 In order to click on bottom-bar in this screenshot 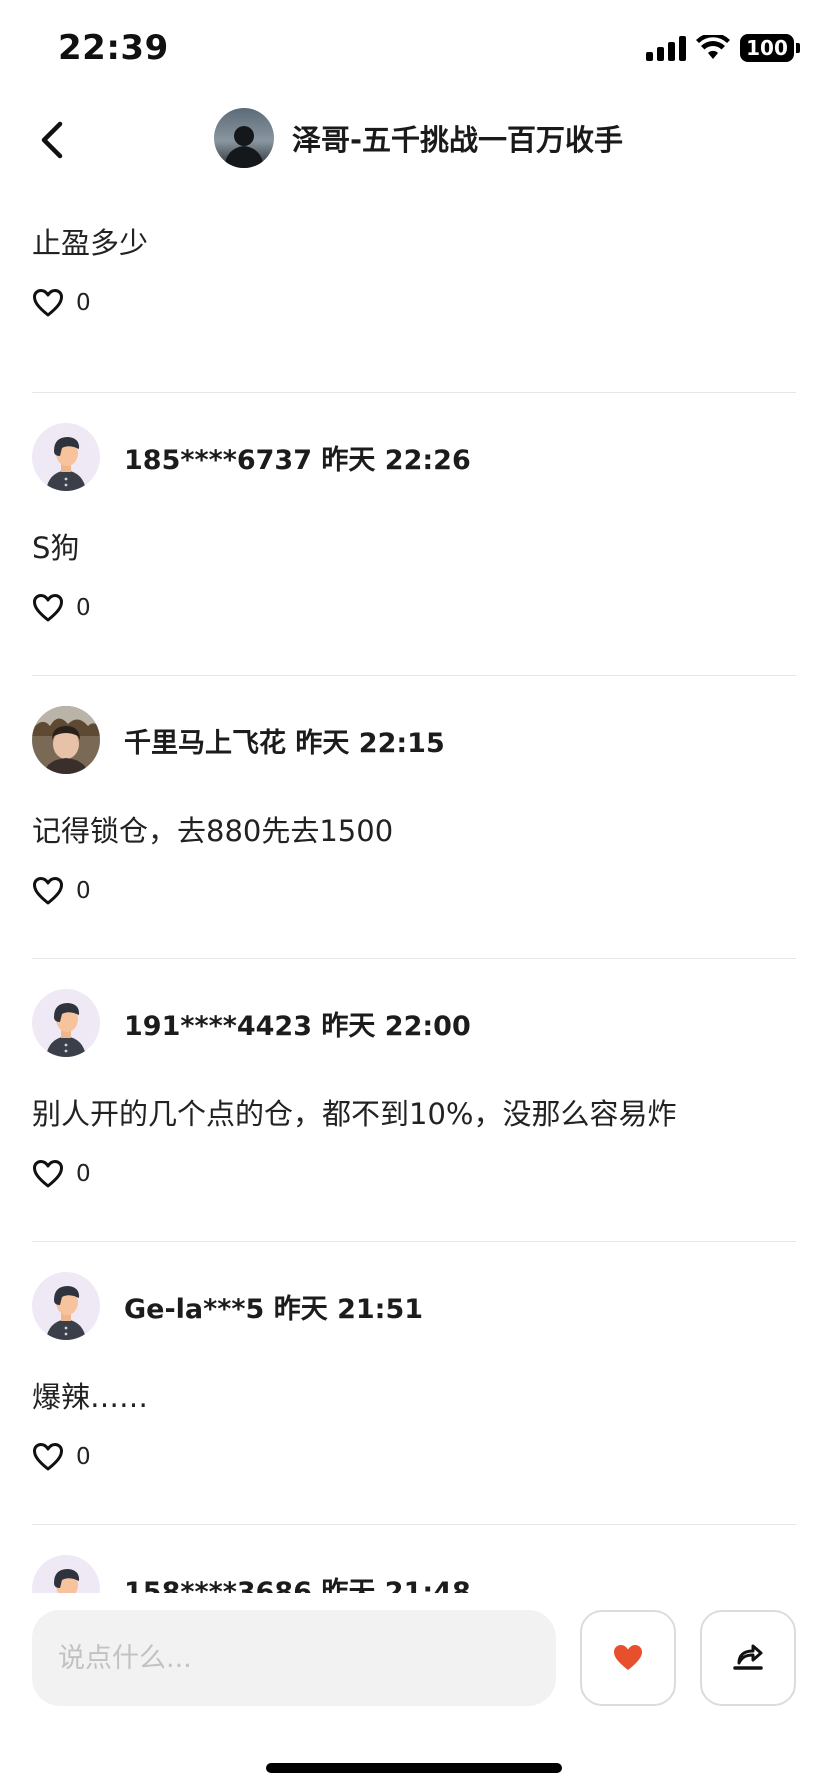, I will do `click(414, 1692)`.